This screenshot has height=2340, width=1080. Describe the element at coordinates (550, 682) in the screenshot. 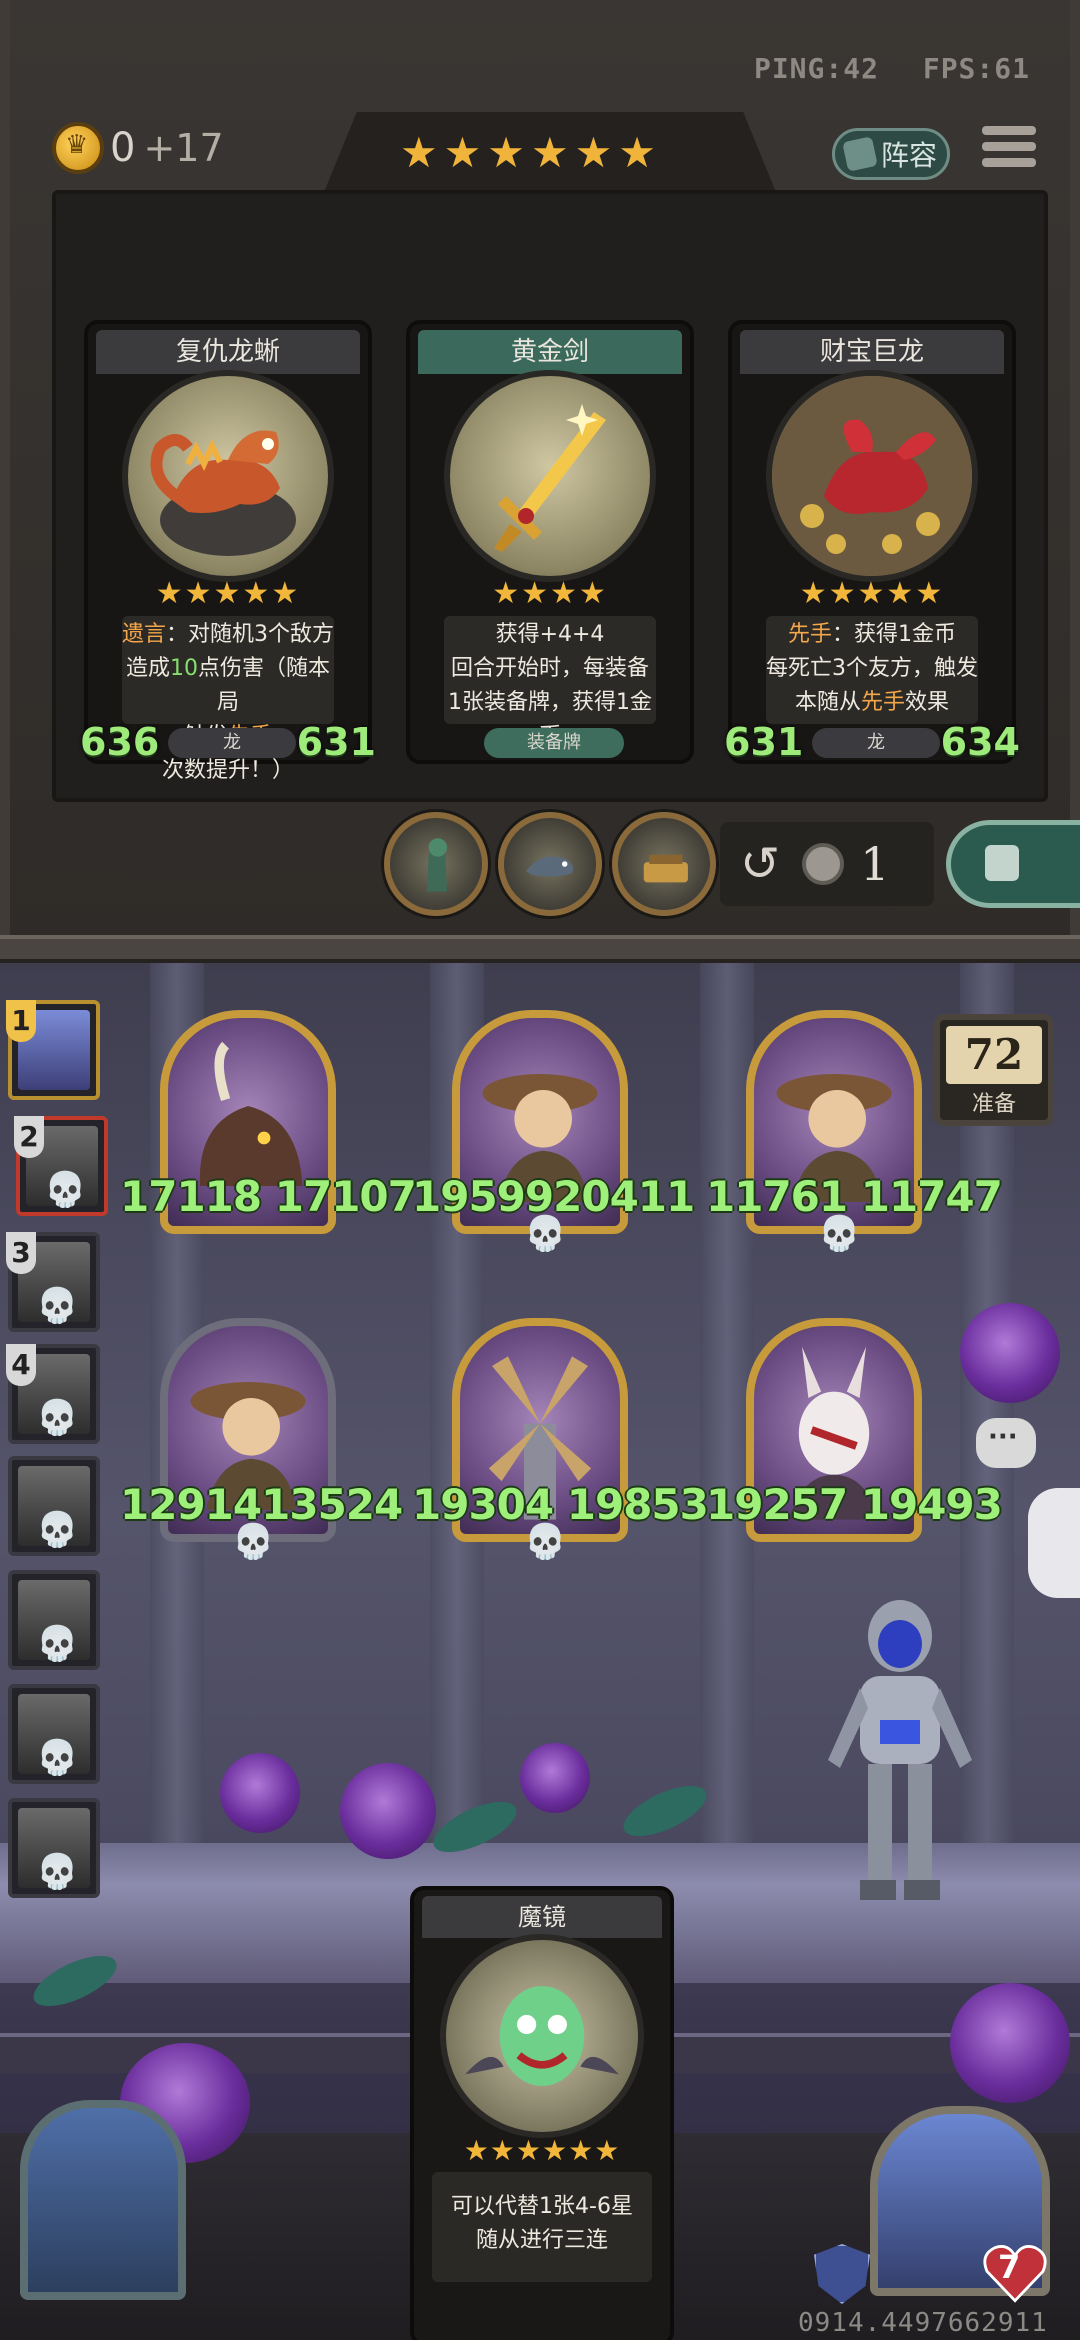

I see `card-description: 获得+4+4回合开始时，每装备1张装备牌，获得1金币` at that location.